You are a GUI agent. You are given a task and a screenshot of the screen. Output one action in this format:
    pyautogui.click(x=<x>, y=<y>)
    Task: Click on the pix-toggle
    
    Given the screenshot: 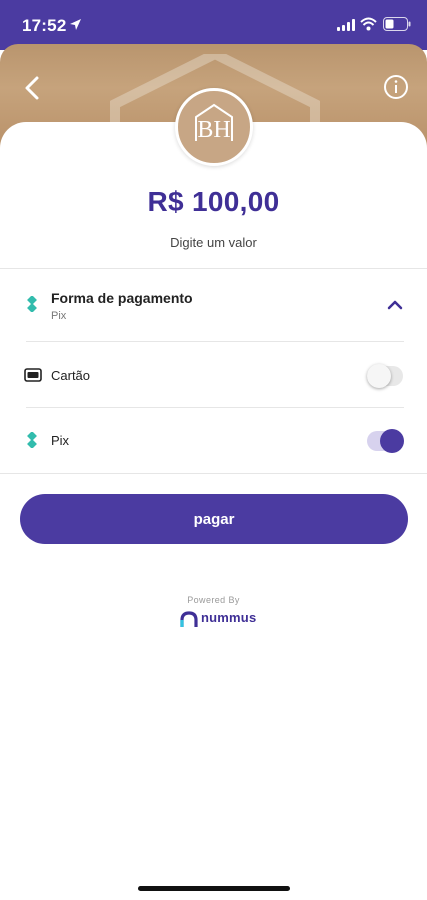 What is the action you would take?
    pyautogui.click(x=385, y=441)
    